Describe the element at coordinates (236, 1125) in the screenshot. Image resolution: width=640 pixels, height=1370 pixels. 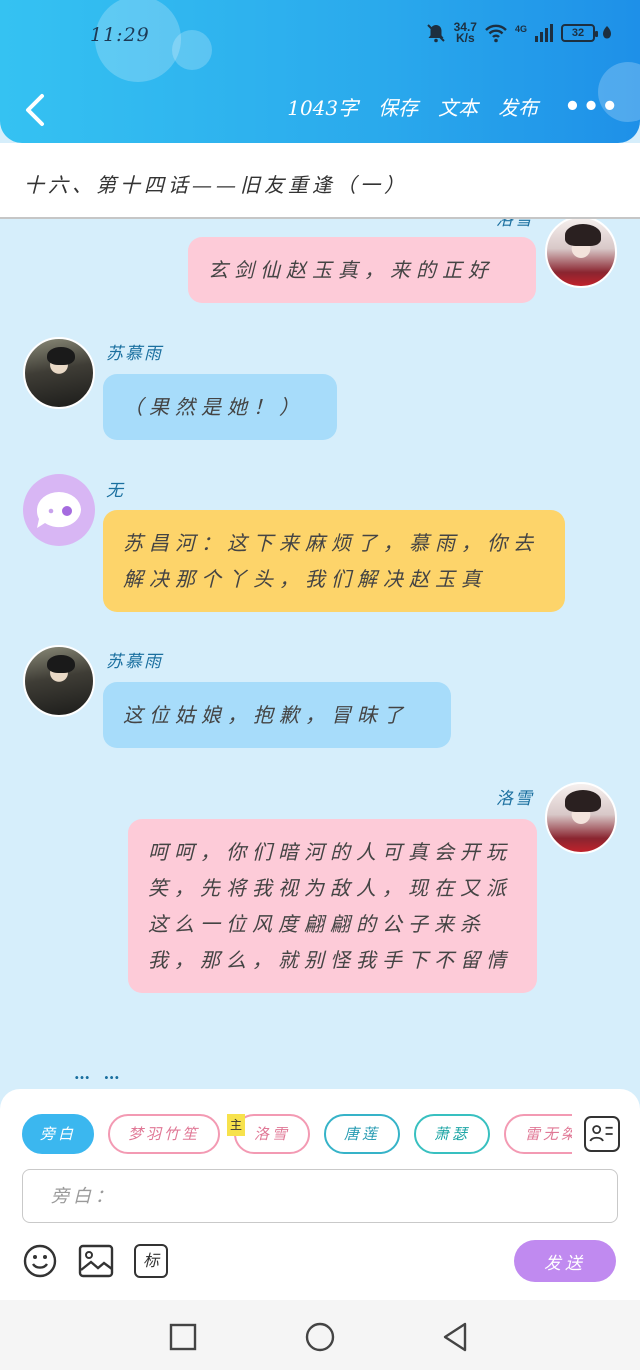
I see `main-role-tag: 主` at that location.